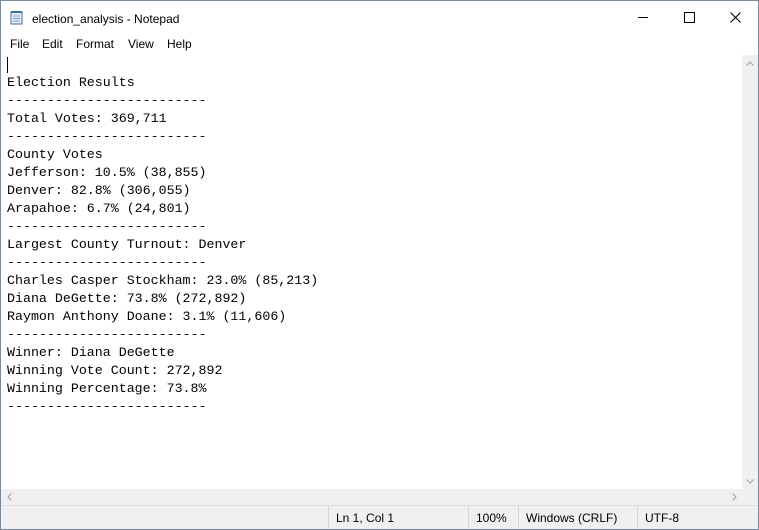  What do you see at coordinates (379, 44) in the screenshot?
I see `menu-bar: File Edit Format View Help` at bounding box center [379, 44].